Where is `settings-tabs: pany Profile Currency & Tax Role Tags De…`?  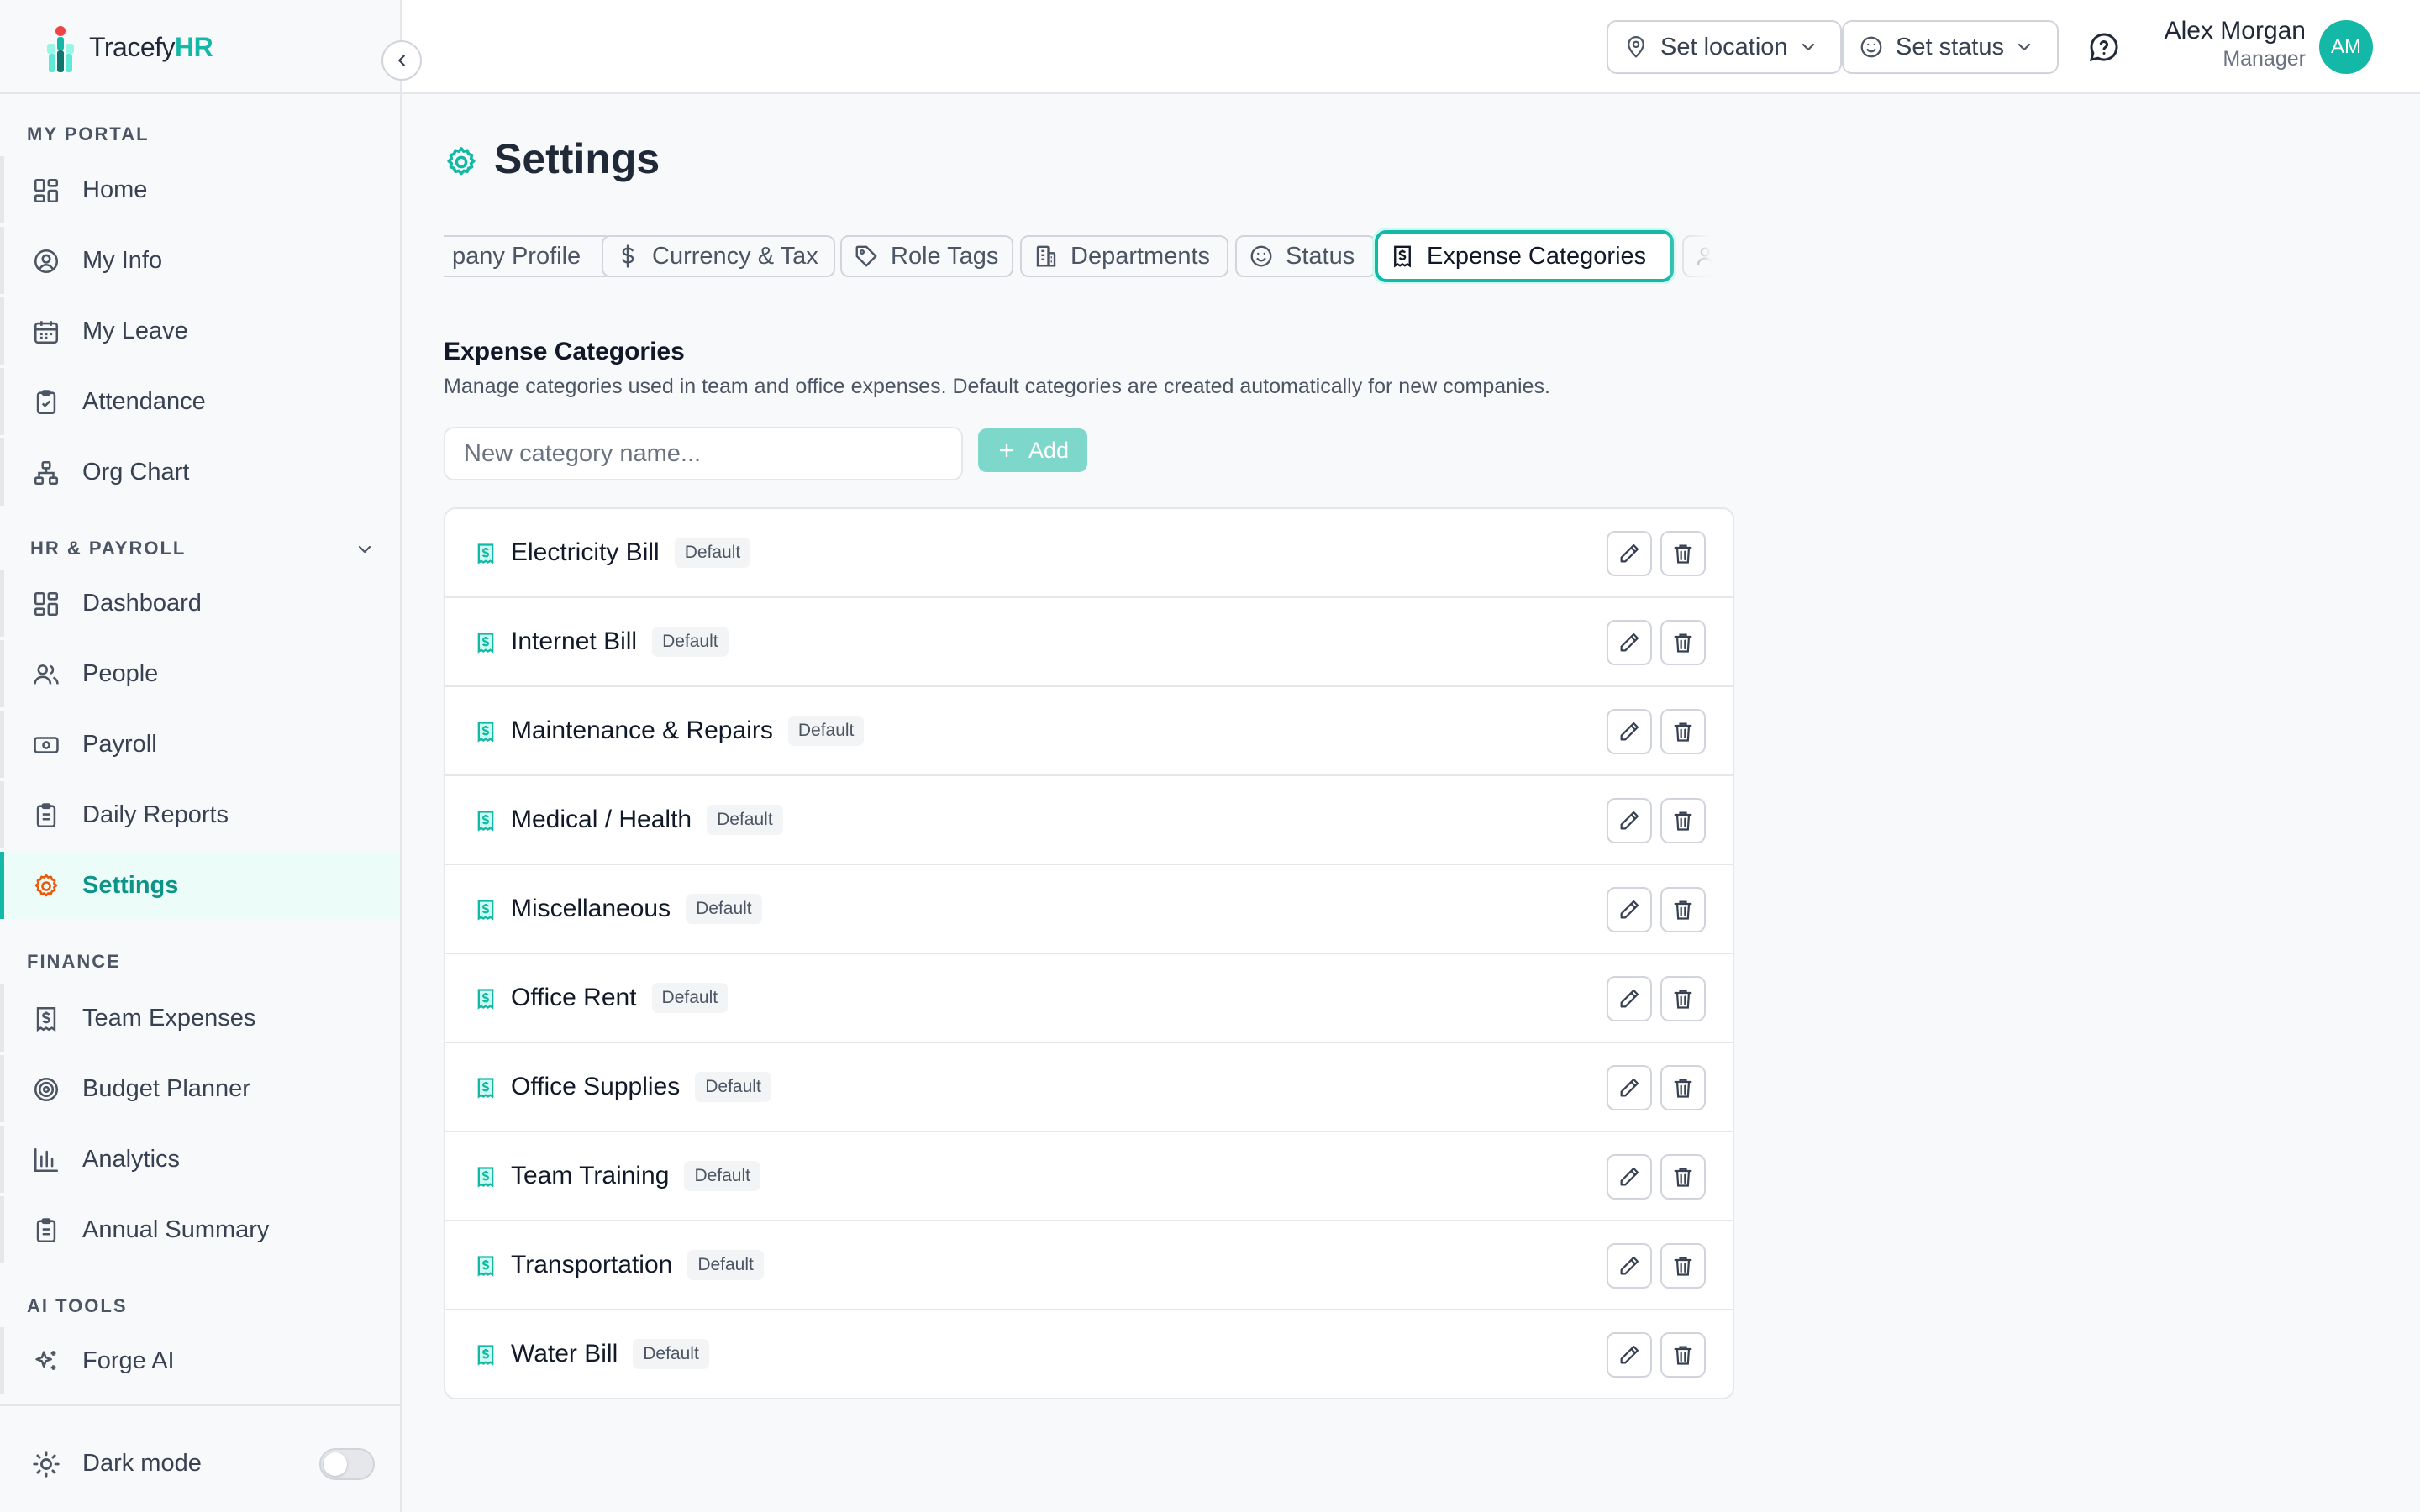
settings-tabs: pany Profile Currency & Tax Role Tags De… is located at coordinates (1088, 256).